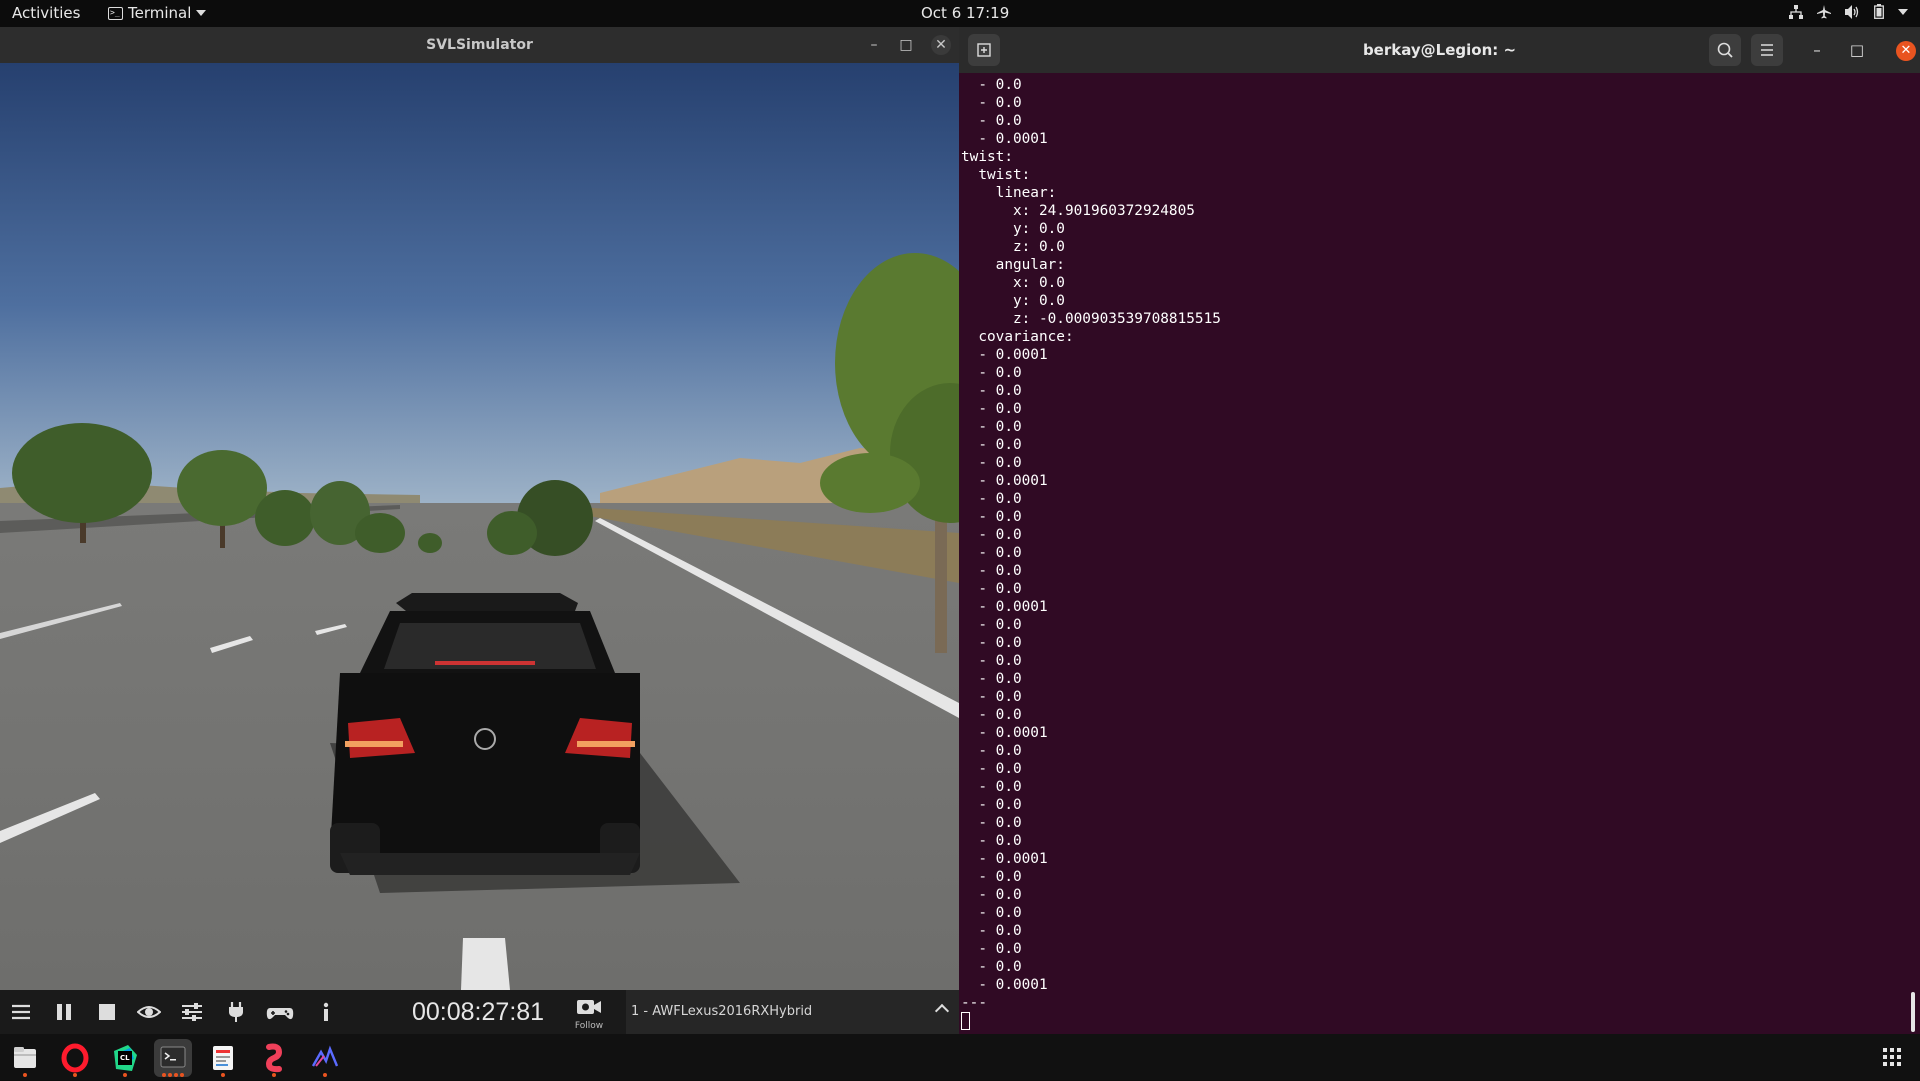 The image size is (1920, 1081). I want to click on dock-item-clion: CL, so click(125, 1058).